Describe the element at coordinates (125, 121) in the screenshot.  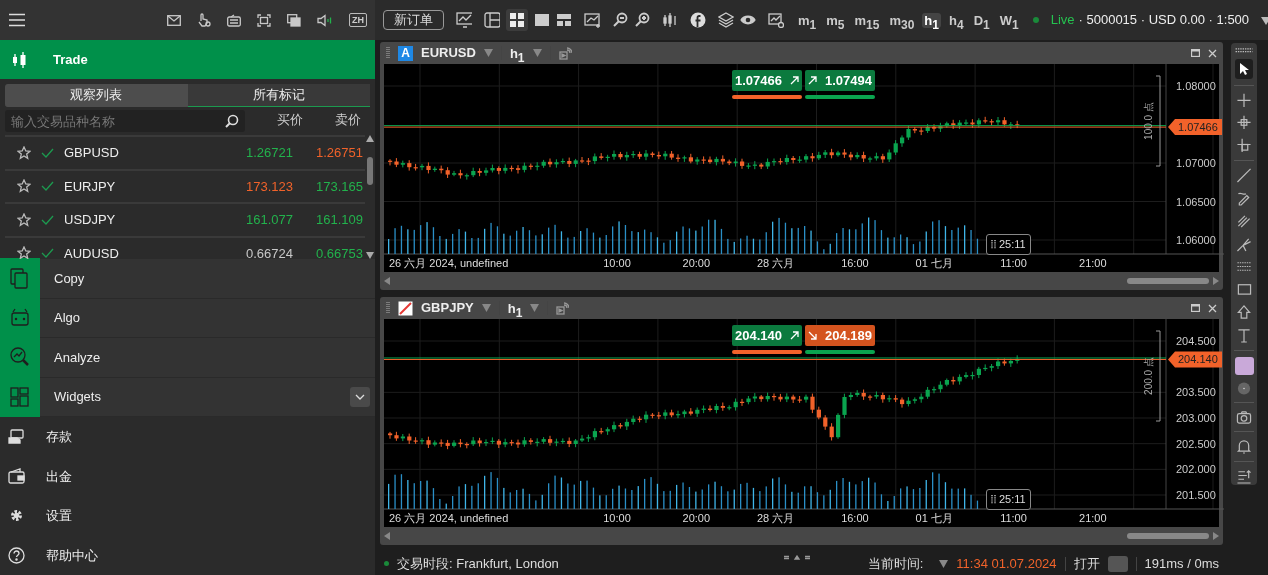
I see `search-field: 输入交易品种名称` at that location.